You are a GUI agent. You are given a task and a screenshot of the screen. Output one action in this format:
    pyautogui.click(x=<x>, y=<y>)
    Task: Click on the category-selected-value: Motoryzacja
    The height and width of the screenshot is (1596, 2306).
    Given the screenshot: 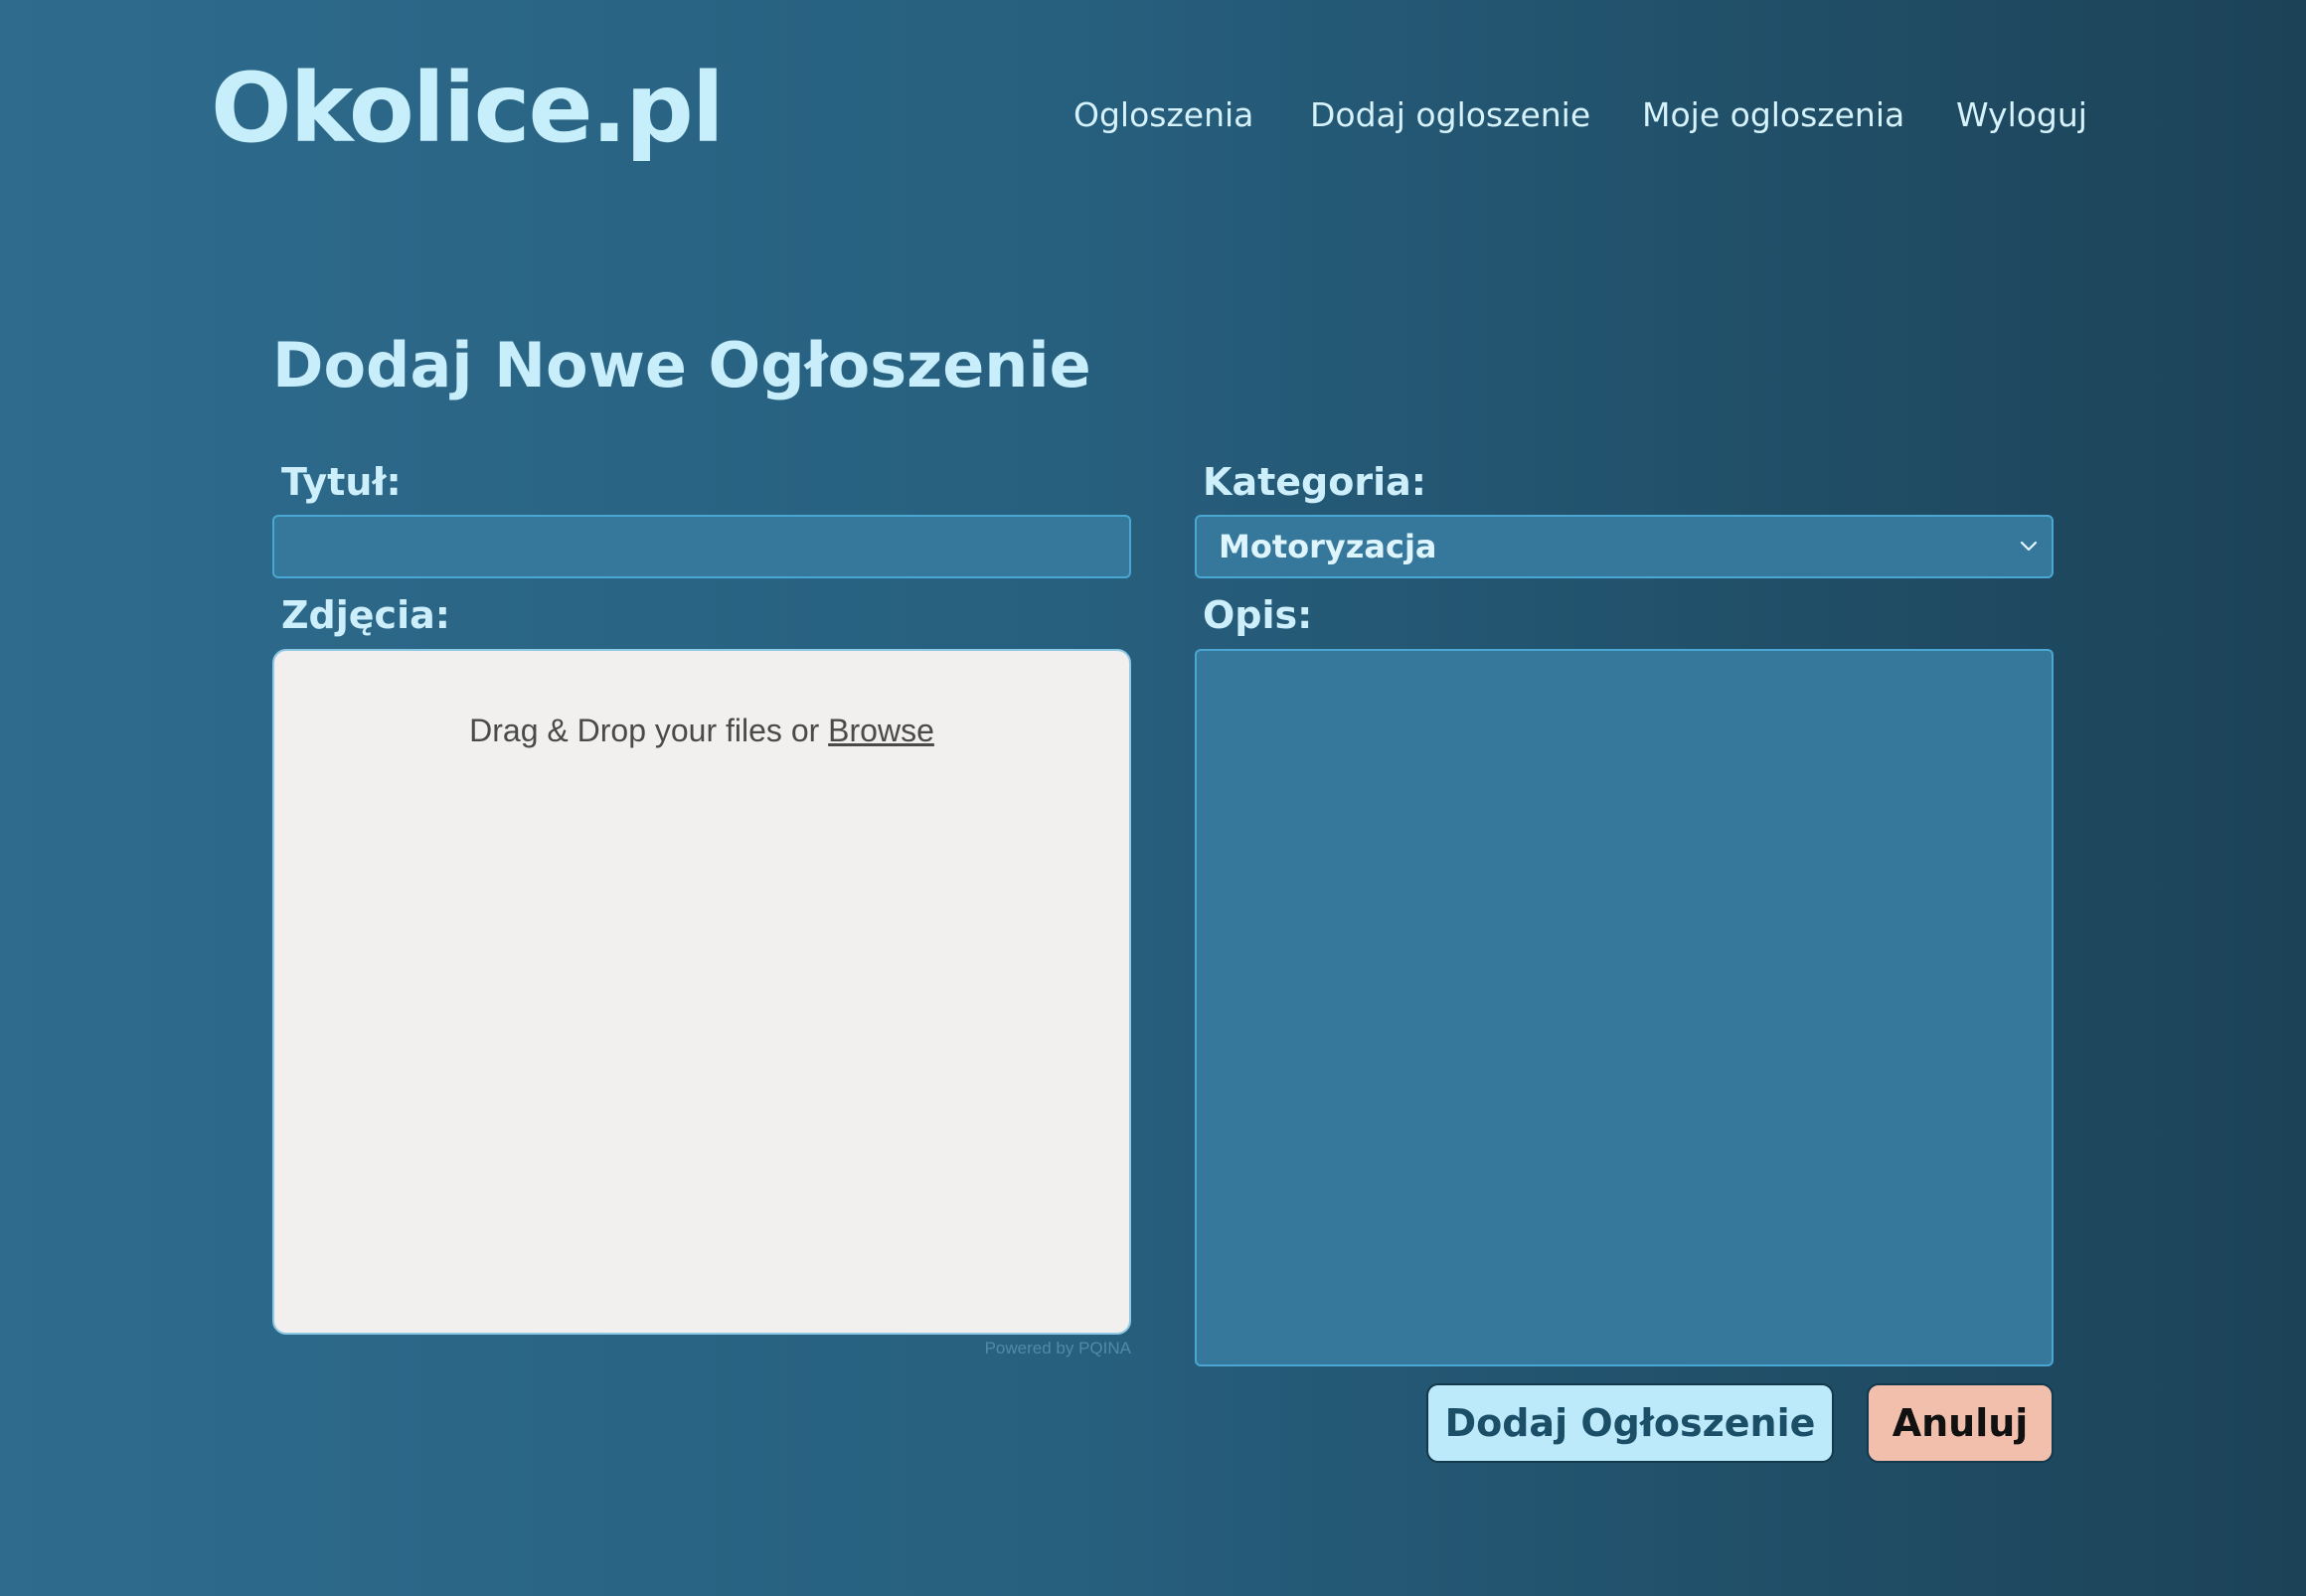 What is the action you would take?
    pyautogui.click(x=1328, y=547)
    